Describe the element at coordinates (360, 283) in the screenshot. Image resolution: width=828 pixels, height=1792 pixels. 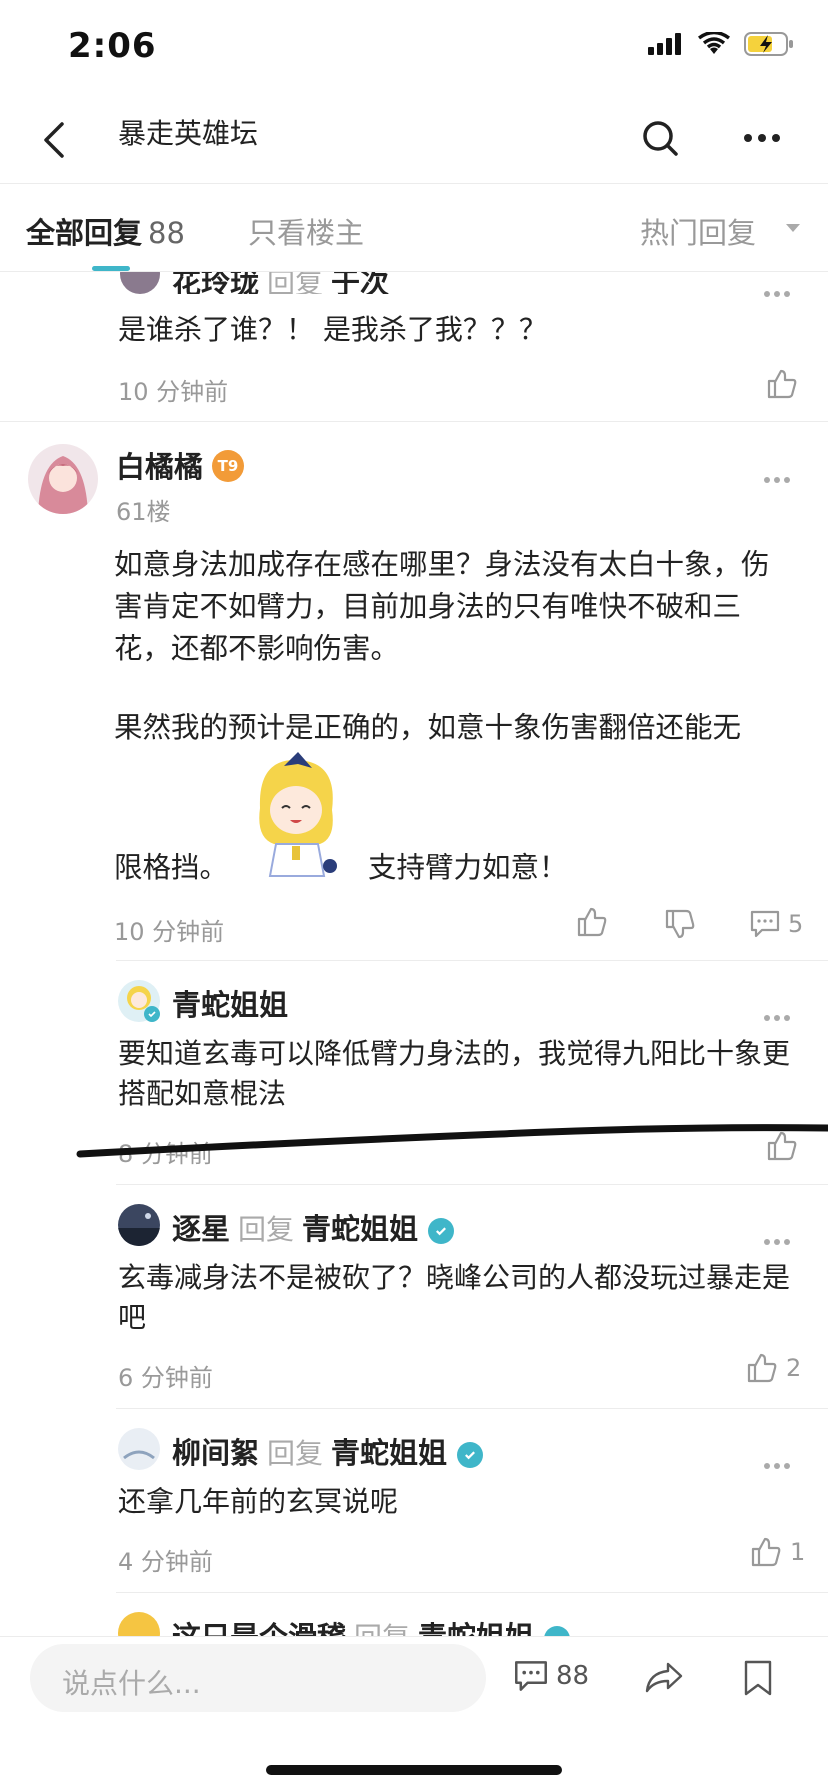
I see `reply-target: 于次` at that location.